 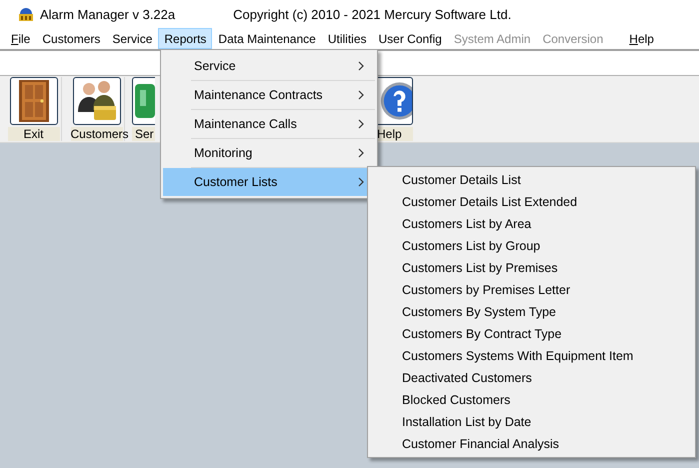 What do you see at coordinates (71, 38) in the screenshot?
I see `menu-item: Customers` at bounding box center [71, 38].